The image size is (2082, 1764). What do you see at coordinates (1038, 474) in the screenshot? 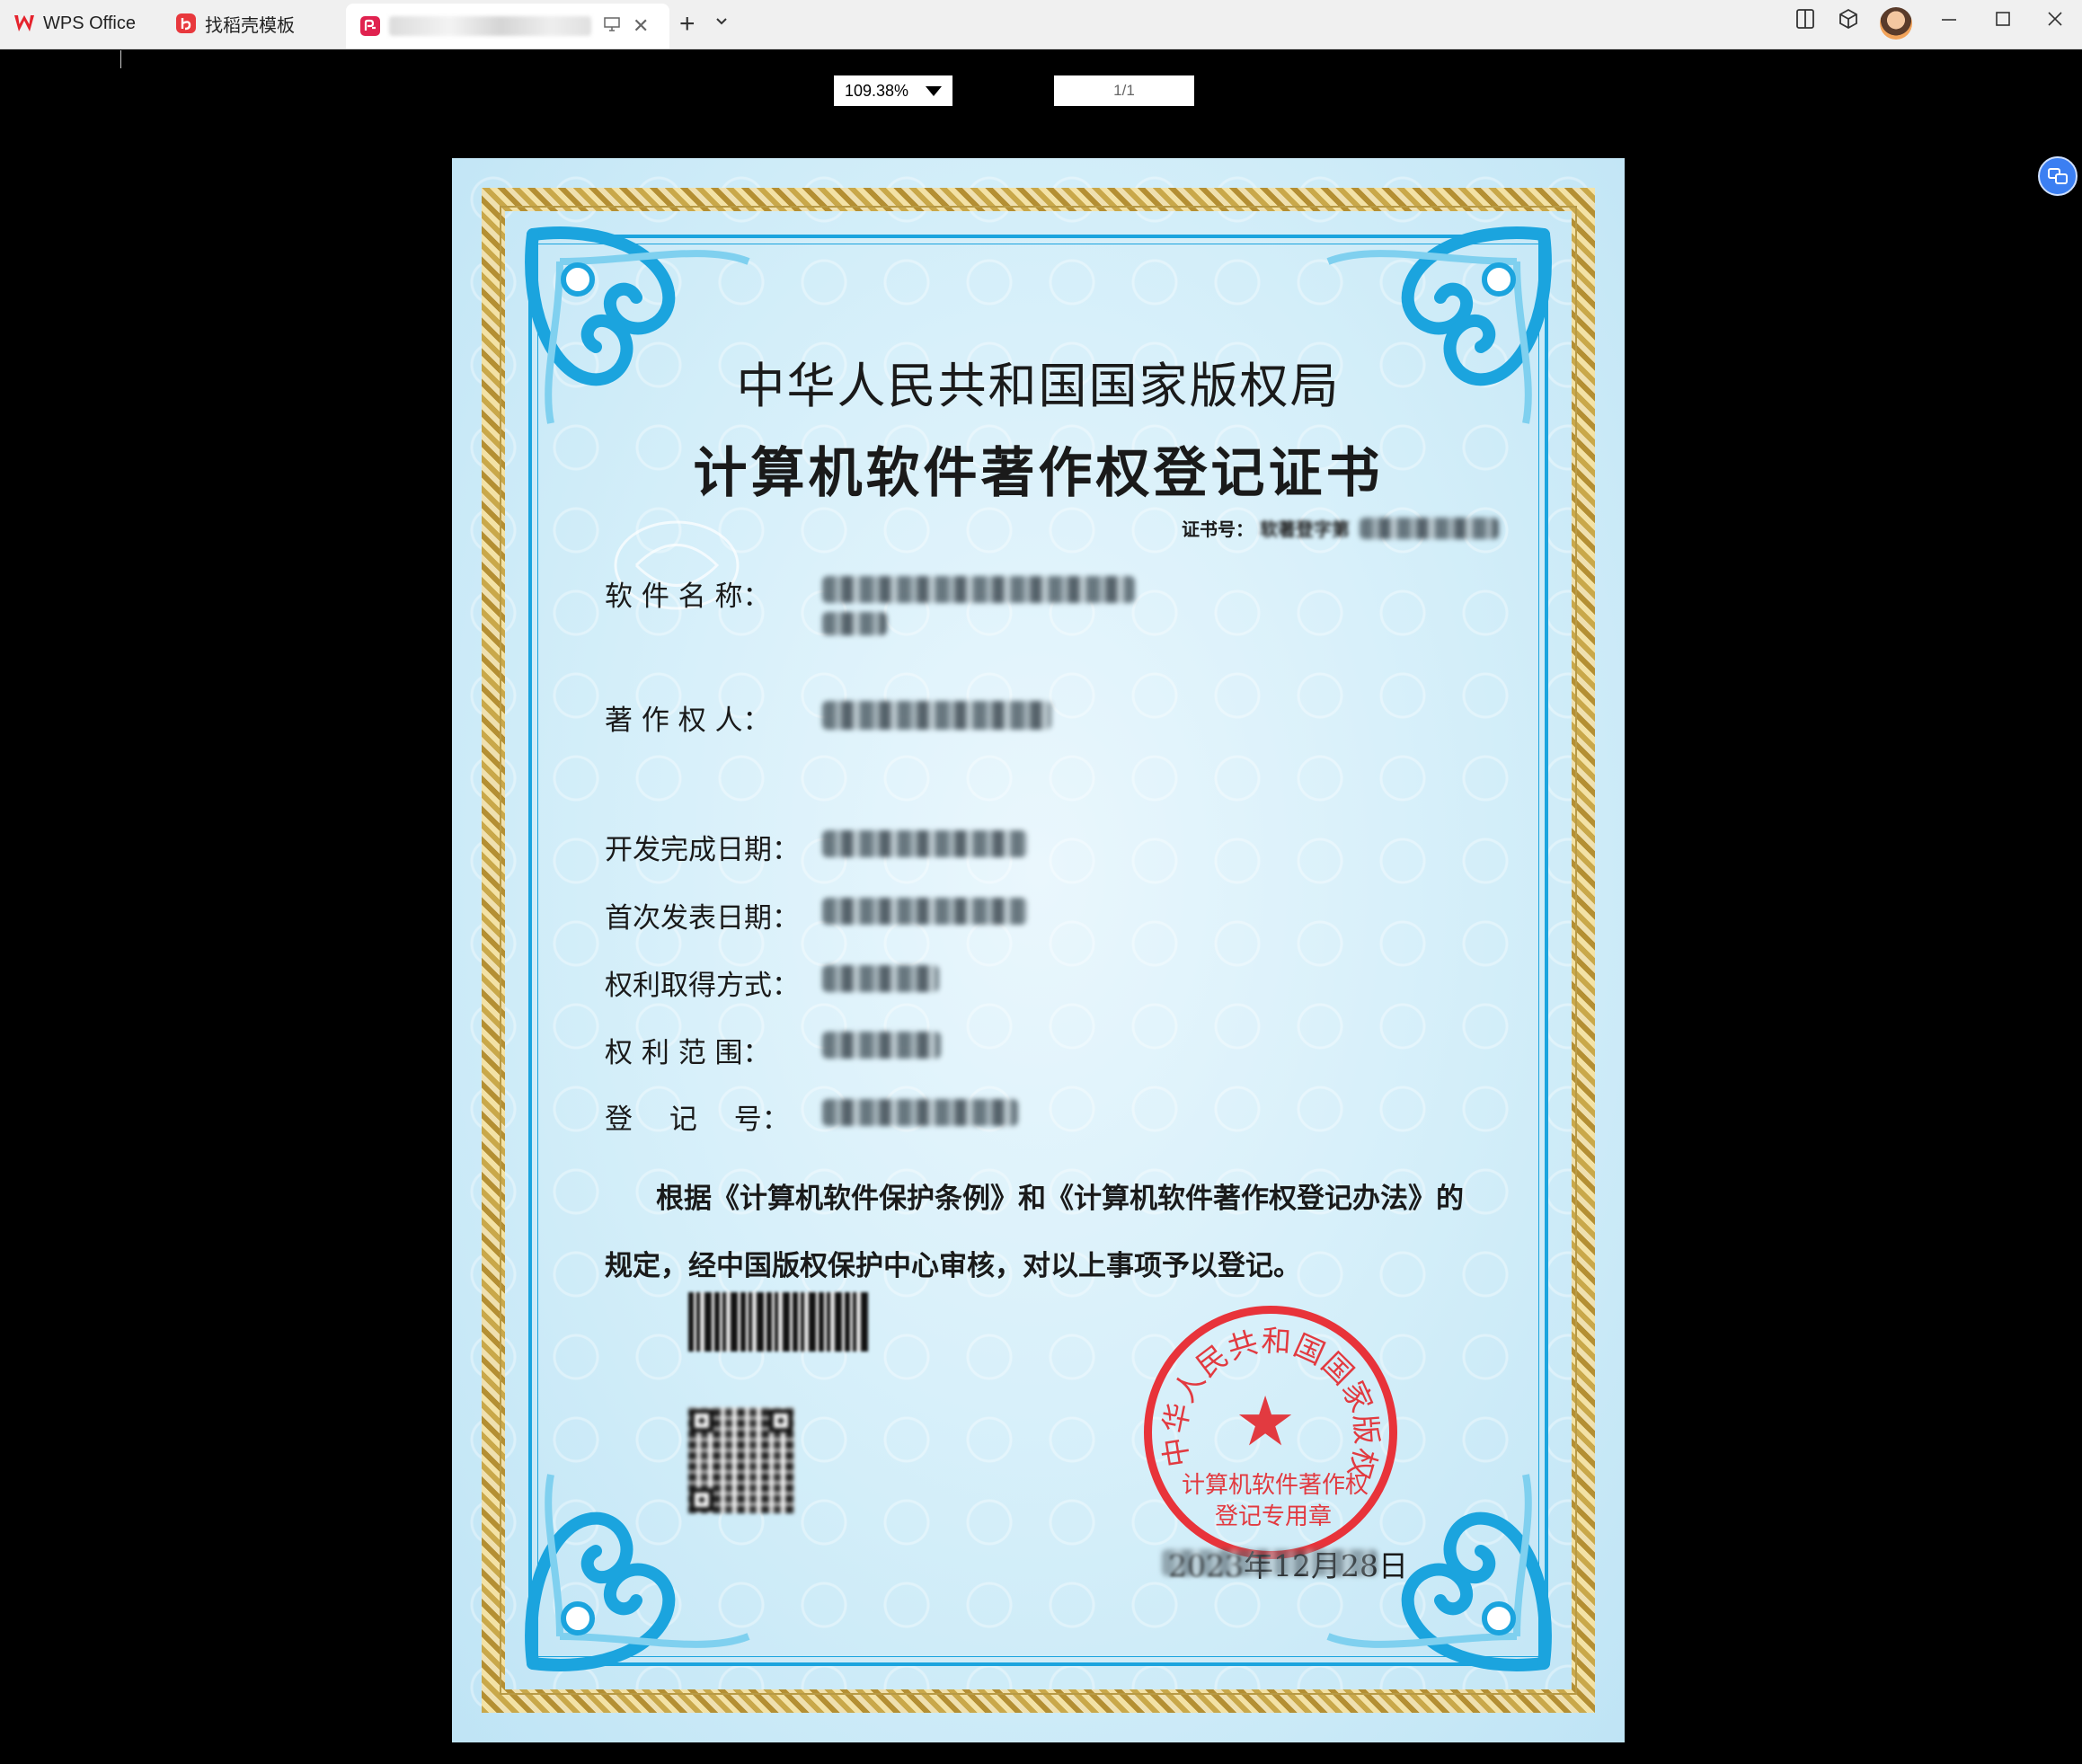
I see `certificate-title: 计算机软件著作权登记证书` at bounding box center [1038, 474].